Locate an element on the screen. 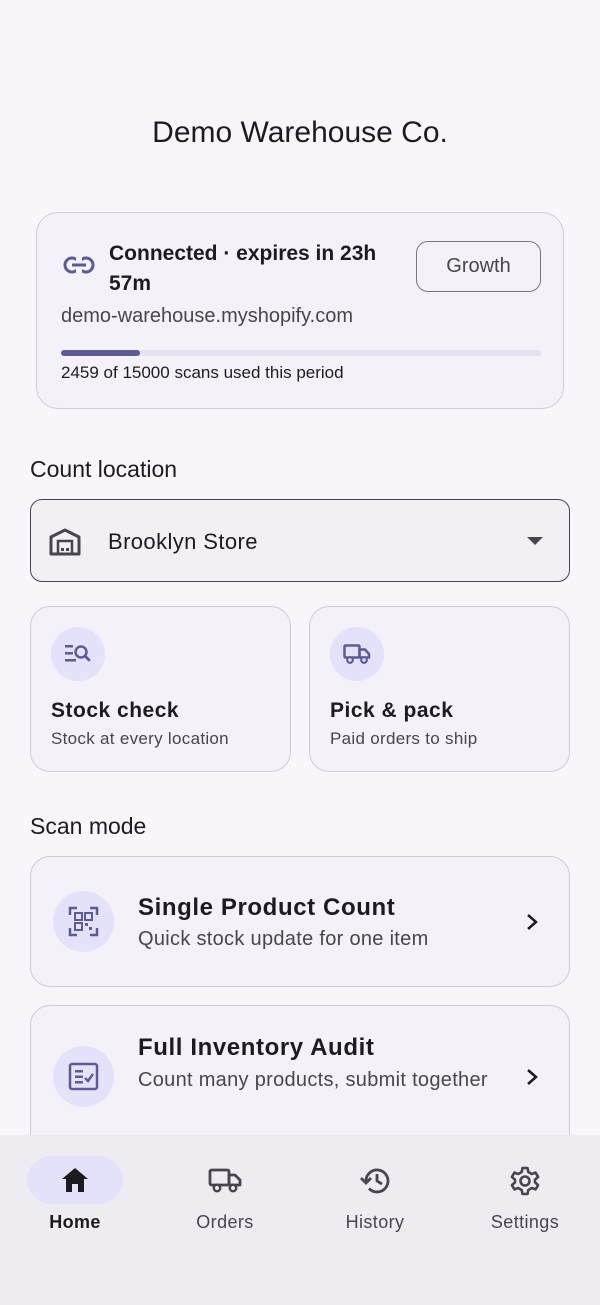  usage-progress-bar is located at coordinates (301, 353).